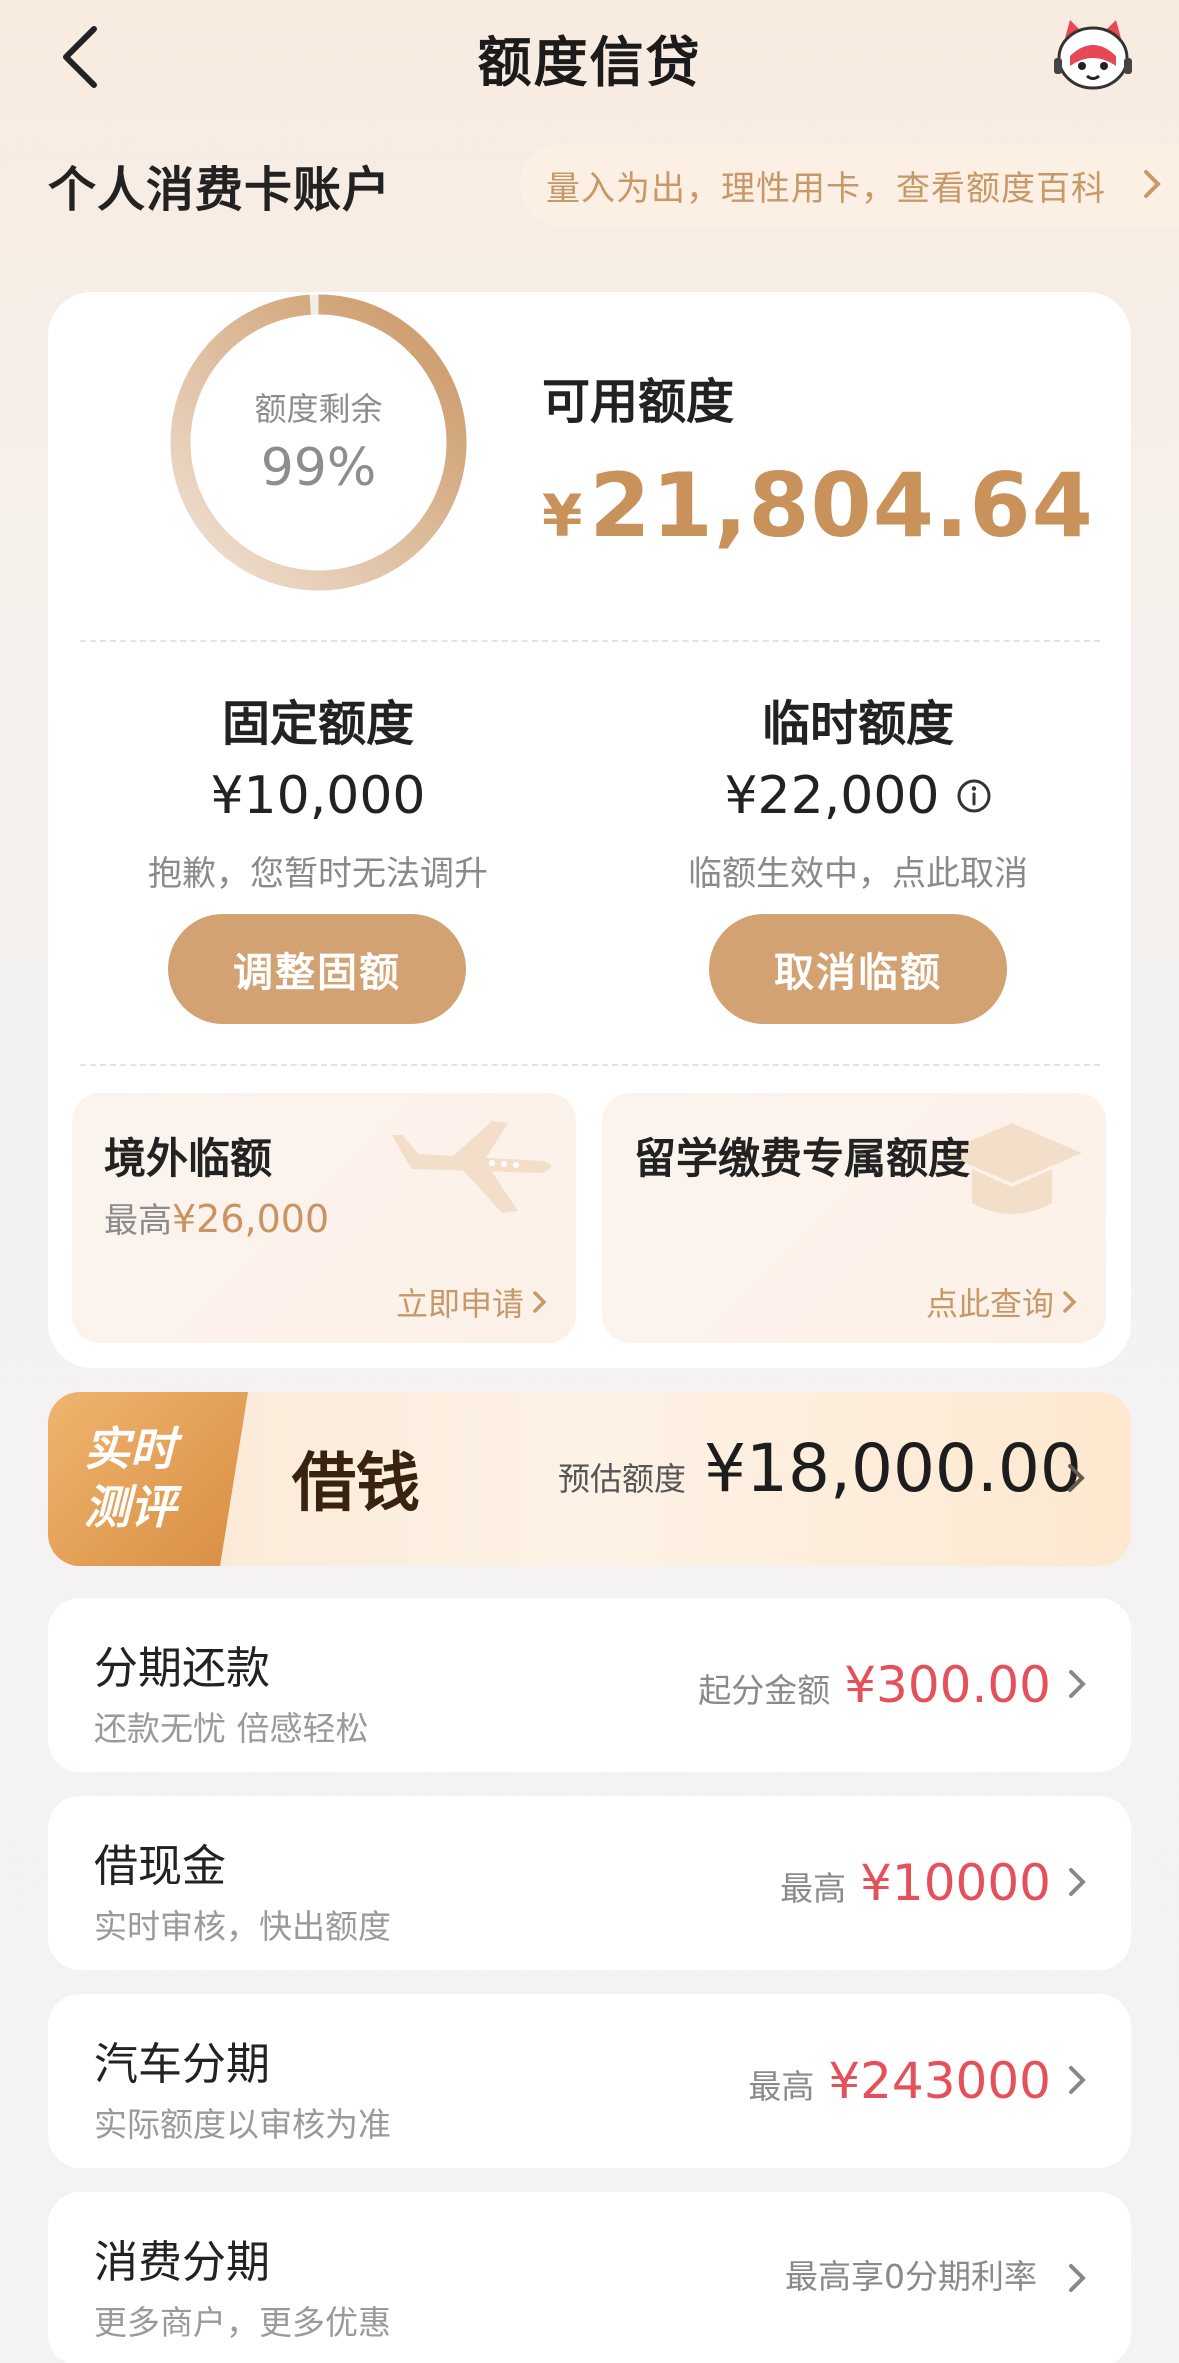  I want to click on row-subtitle: 更多商户，更多优惠, so click(242, 2322).